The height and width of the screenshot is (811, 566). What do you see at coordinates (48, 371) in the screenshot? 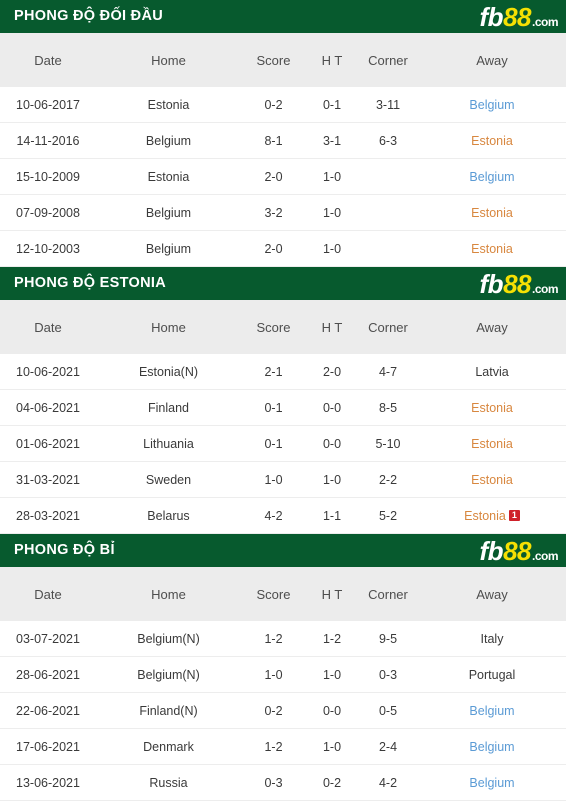
I see `cell-date: 10-06-2021` at bounding box center [48, 371].